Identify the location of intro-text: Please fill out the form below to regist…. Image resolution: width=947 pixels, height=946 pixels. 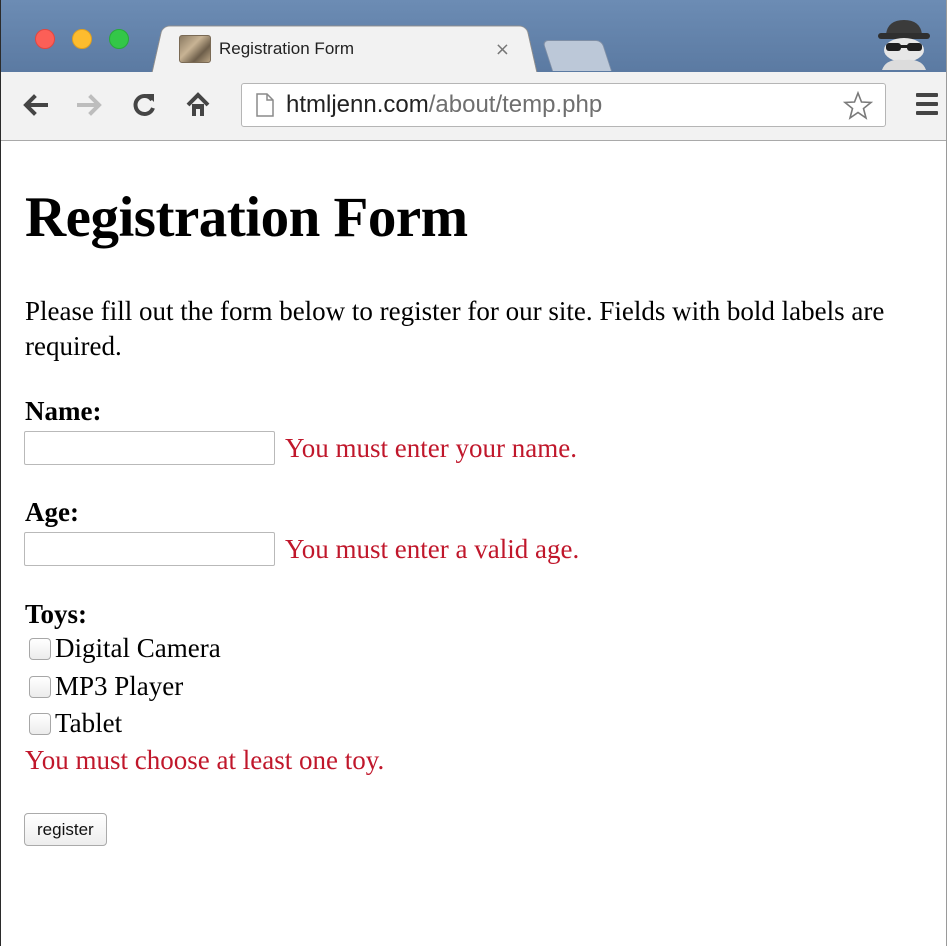
(455, 328).